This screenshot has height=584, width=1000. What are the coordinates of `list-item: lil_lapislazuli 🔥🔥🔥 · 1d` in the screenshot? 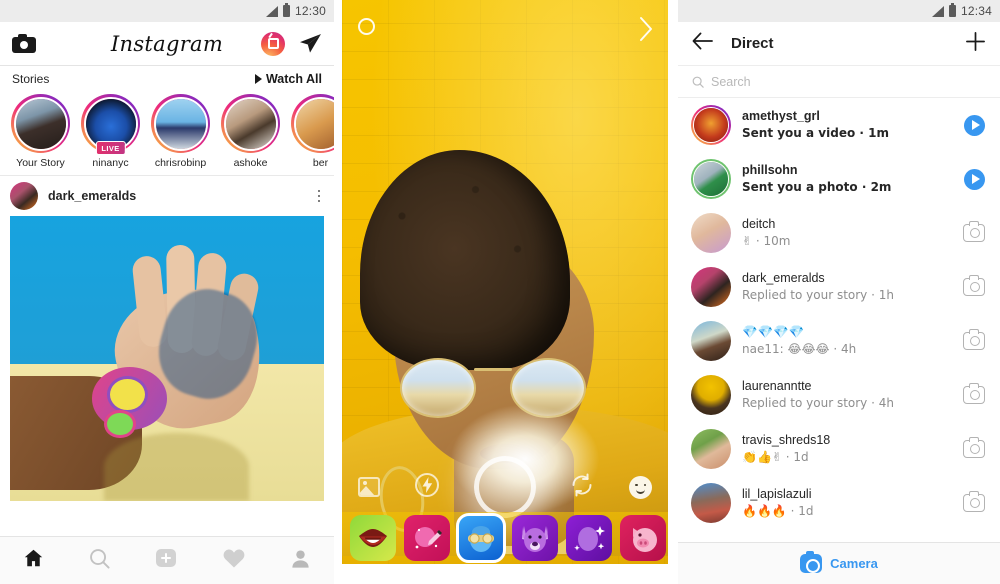 It's located at (839, 503).